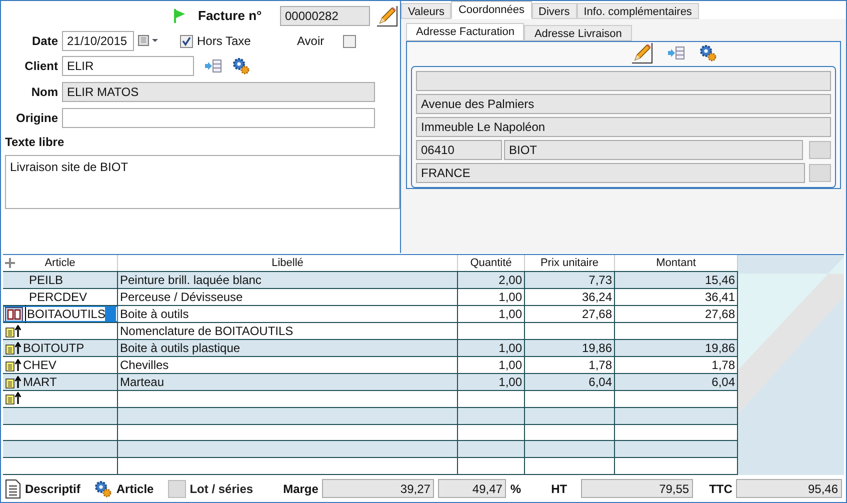 Image resolution: width=847 pixels, height=503 pixels. I want to click on column-header: Article, so click(60, 263).